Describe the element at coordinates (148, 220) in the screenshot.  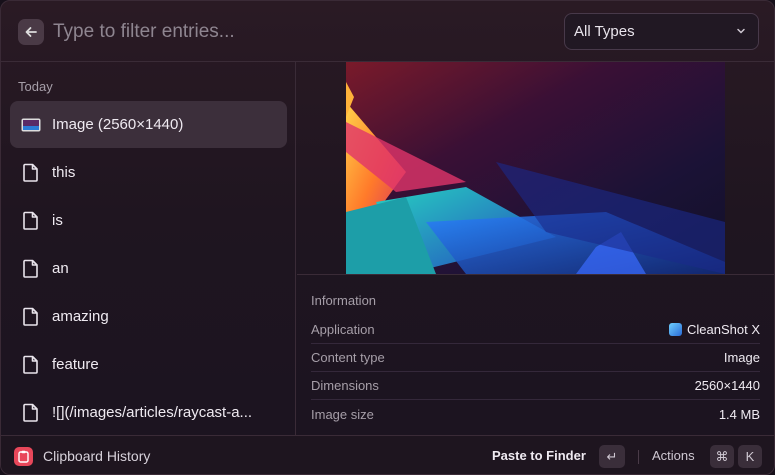
I see `list-item: is` at that location.